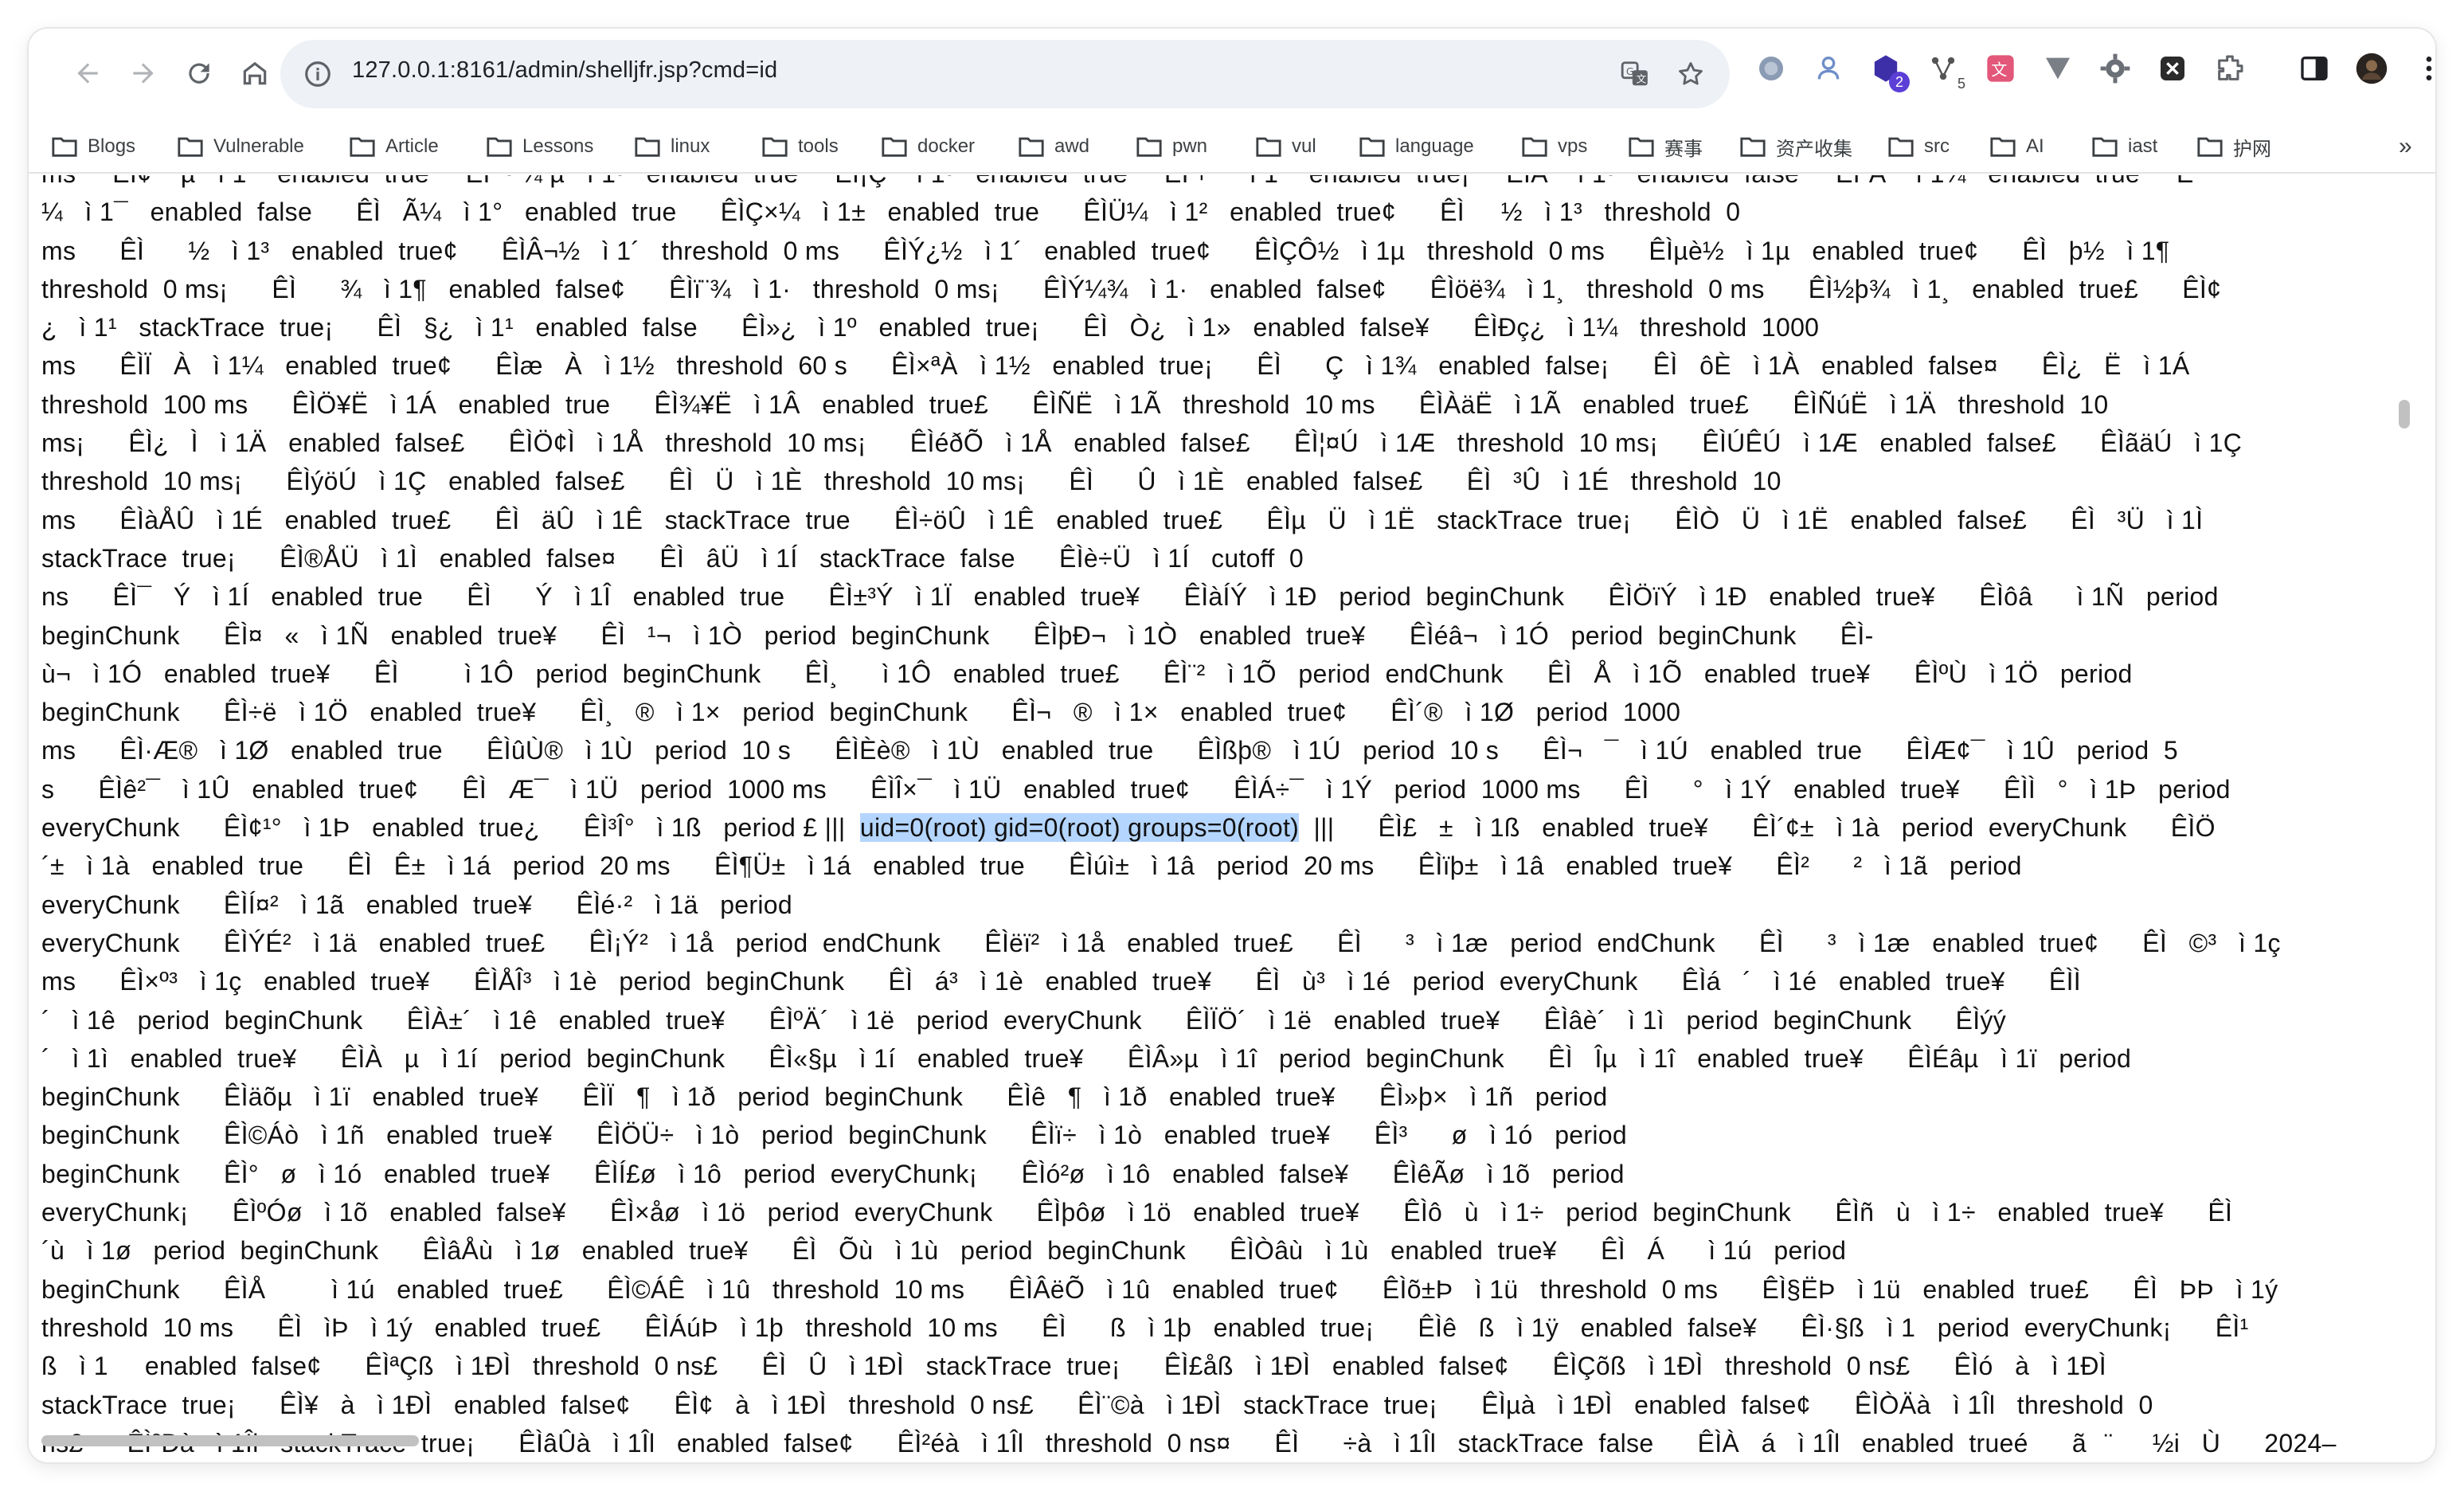 The height and width of the screenshot is (1491, 2464). Describe the element at coordinates (1635, 74) in the screenshot. I see `translate-icon: G文` at that location.